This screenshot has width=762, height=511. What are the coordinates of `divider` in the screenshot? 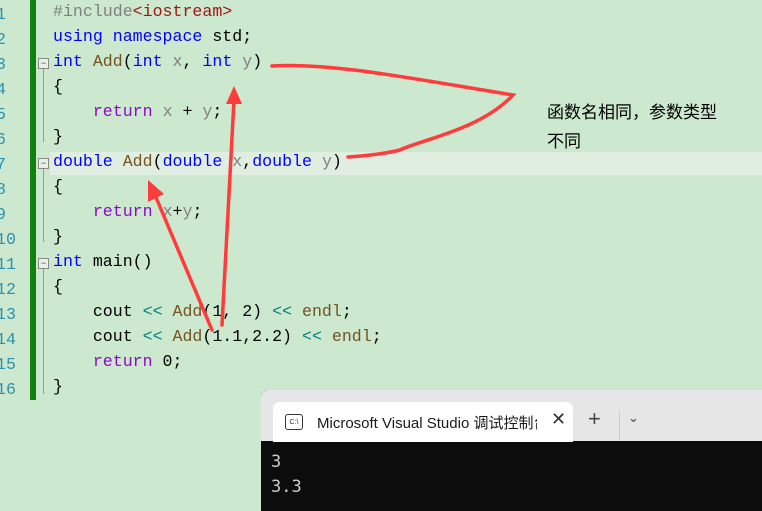 It's located at (619, 425).